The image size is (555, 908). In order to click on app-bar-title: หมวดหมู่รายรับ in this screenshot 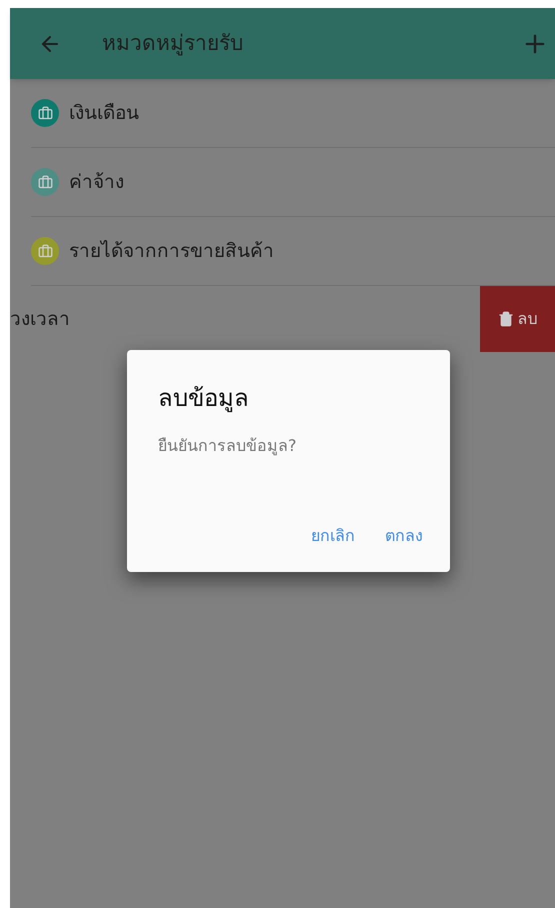, I will do `click(172, 44)`.